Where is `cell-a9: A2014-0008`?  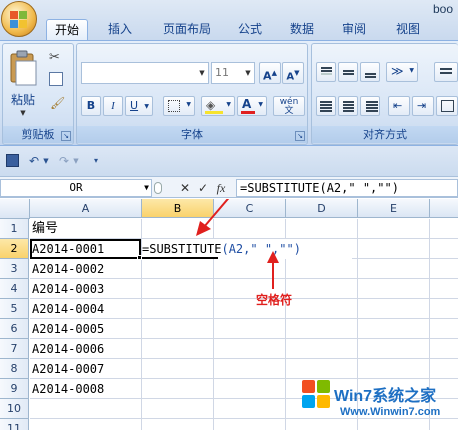
cell-a9: A2014-0008 is located at coordinates (67, 389).